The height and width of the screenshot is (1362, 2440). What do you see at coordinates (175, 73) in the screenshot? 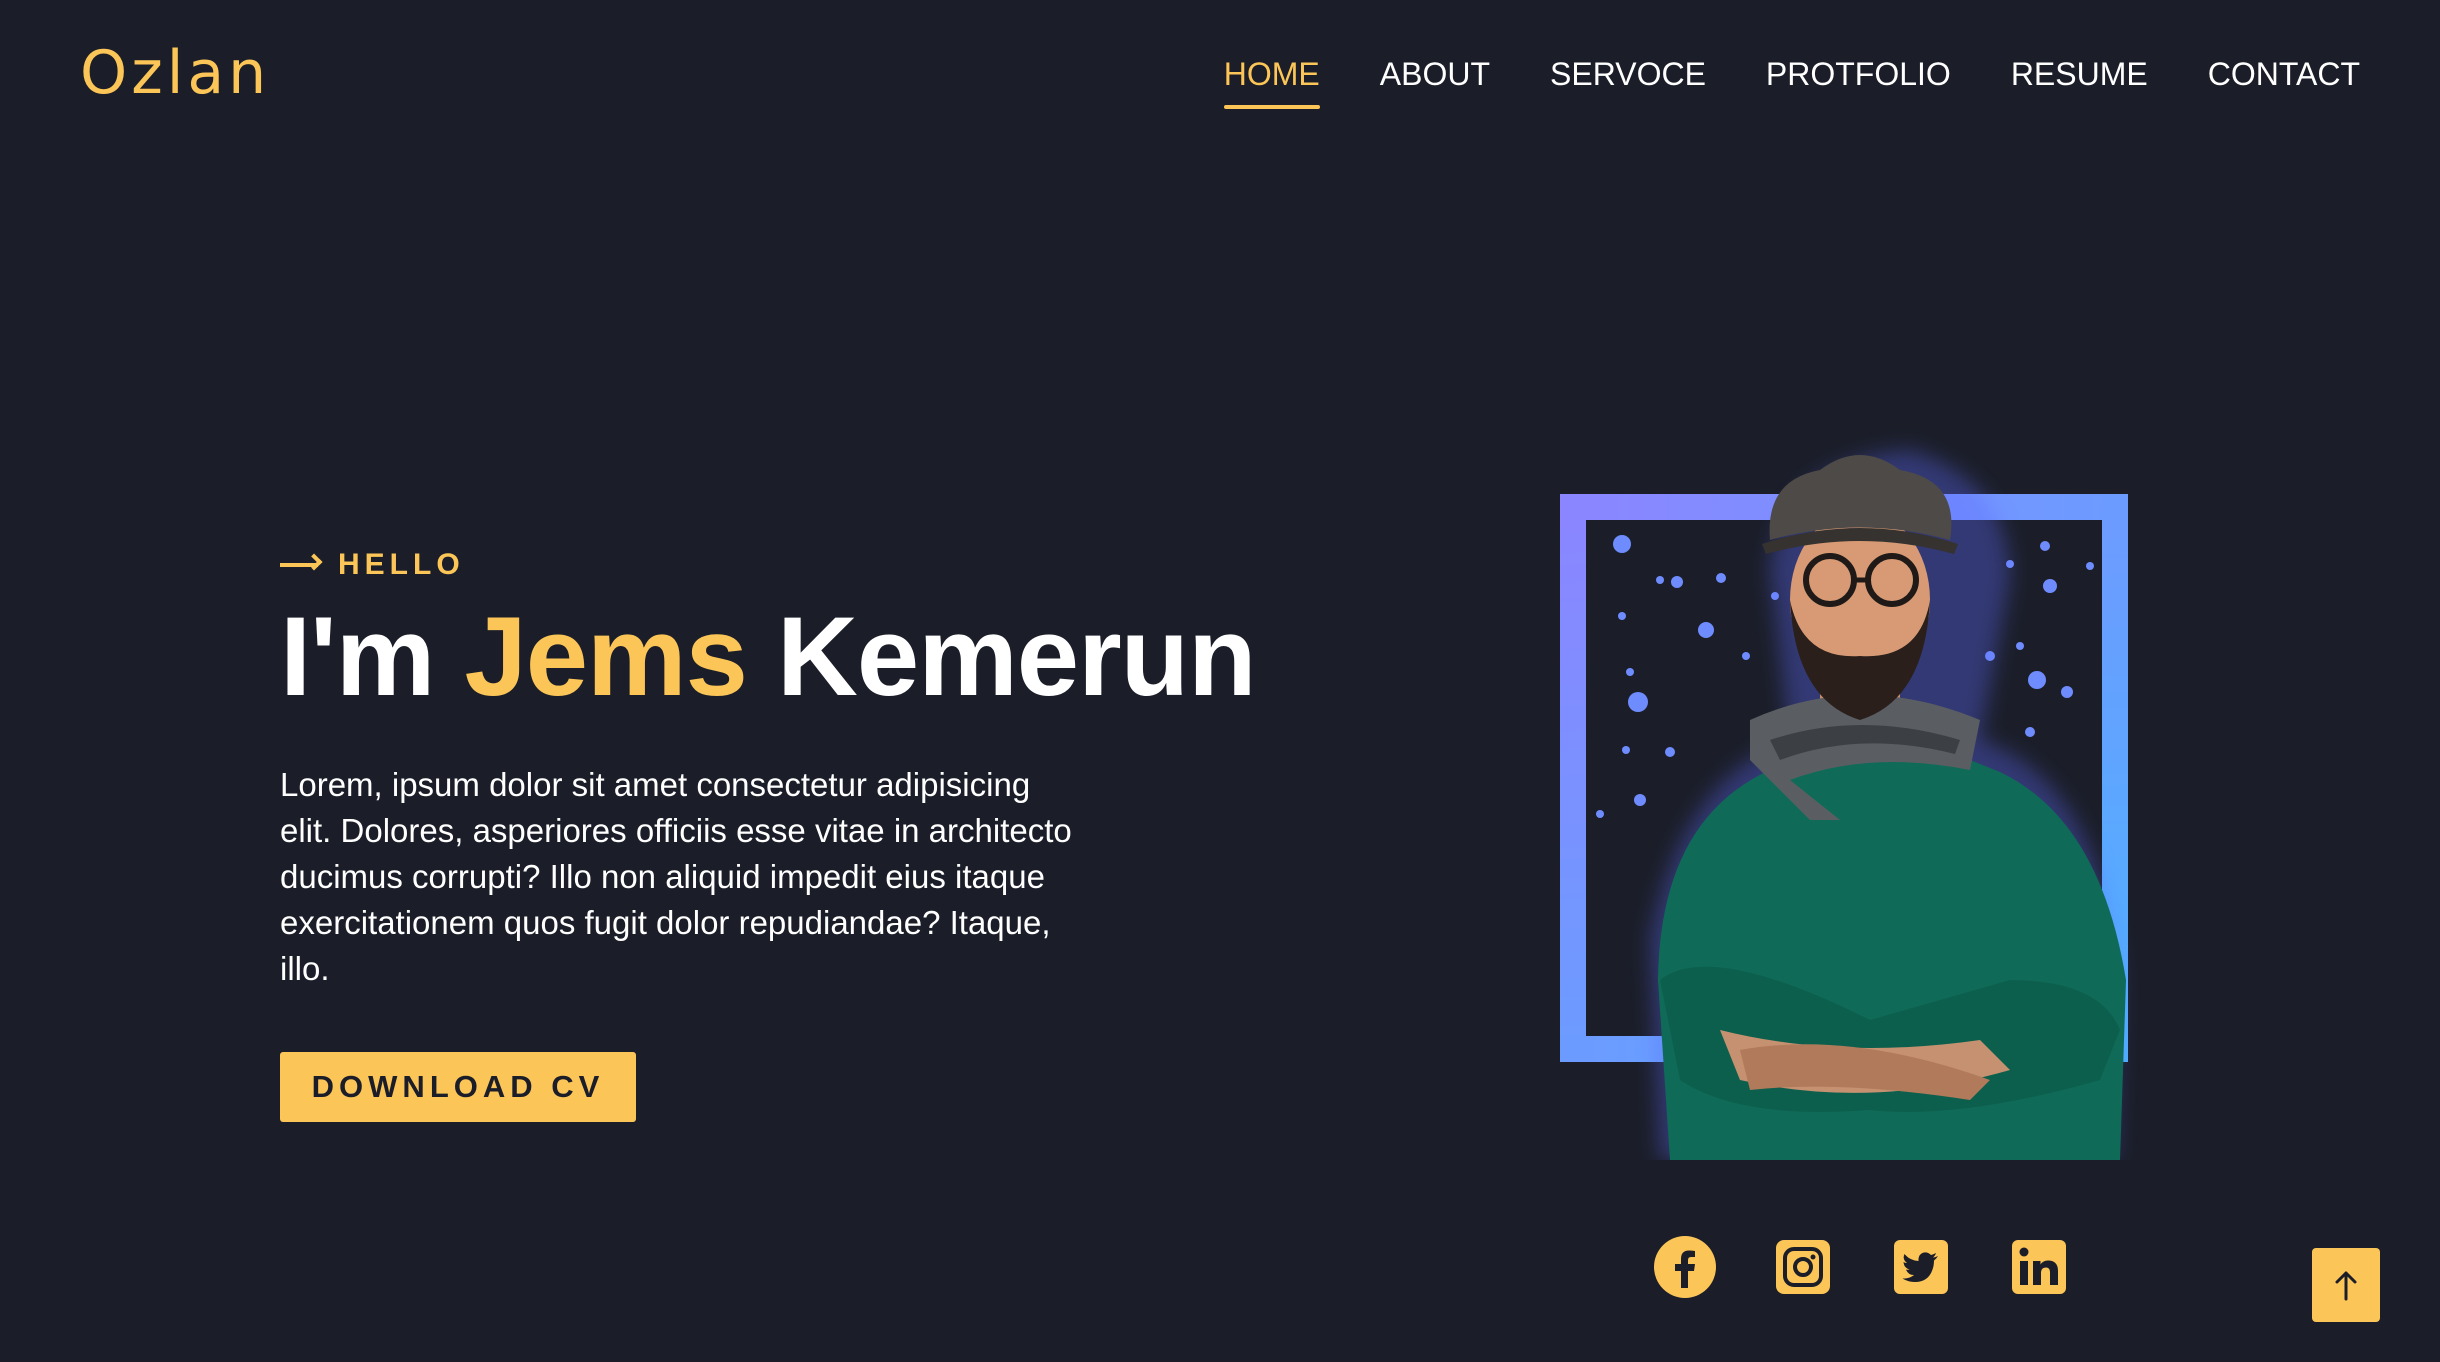
I see `site-logo: Ozlan` at bounding box center [175, 73].